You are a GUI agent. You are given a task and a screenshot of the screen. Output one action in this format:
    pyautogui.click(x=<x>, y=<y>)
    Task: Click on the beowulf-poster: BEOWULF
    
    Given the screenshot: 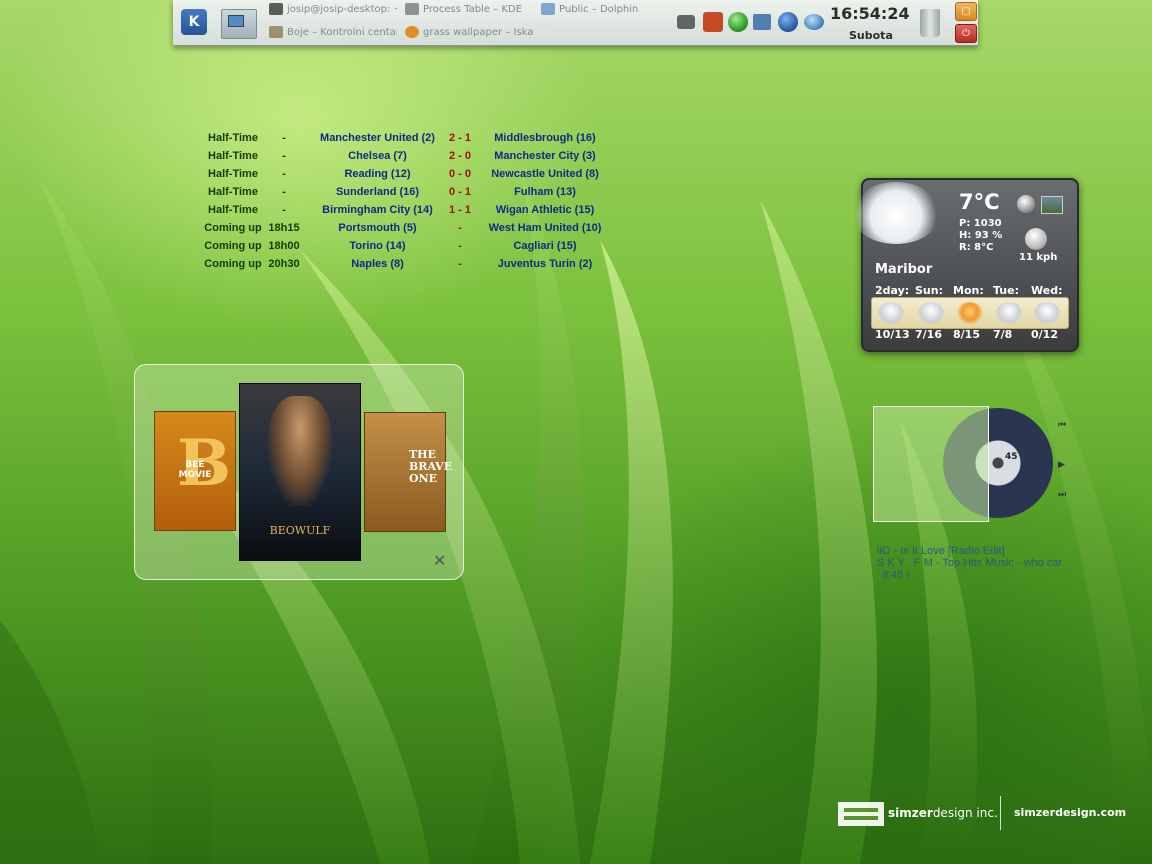 What is the action you would take?
    pyautogui.click(x=300, y=472)
    